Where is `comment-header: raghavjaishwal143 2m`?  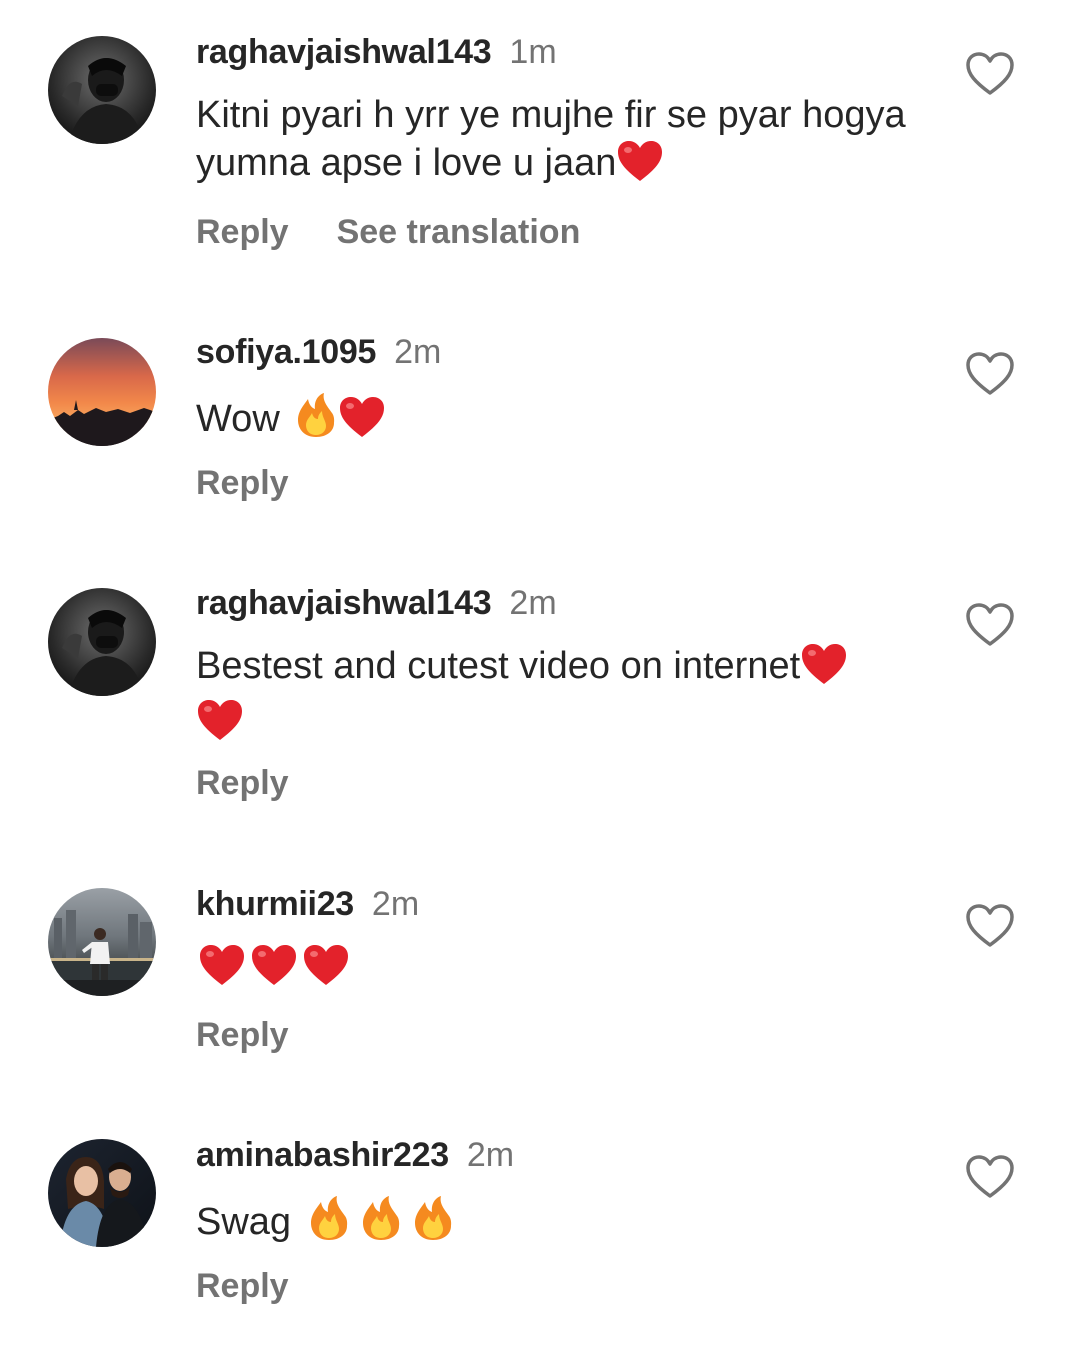
comment-header: raghavjaishwal143 2m is located at coordinates (376, 603).